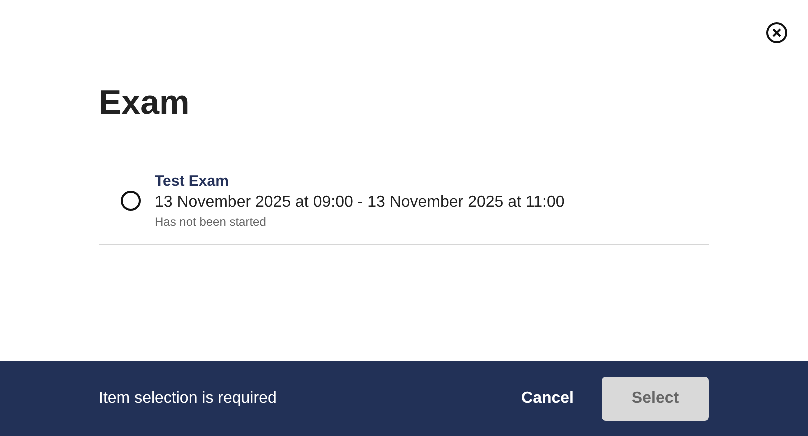  Describe the element at coordinates (188, 398) in the screenshot. I see `validation-message: Item selection is required` at that location.